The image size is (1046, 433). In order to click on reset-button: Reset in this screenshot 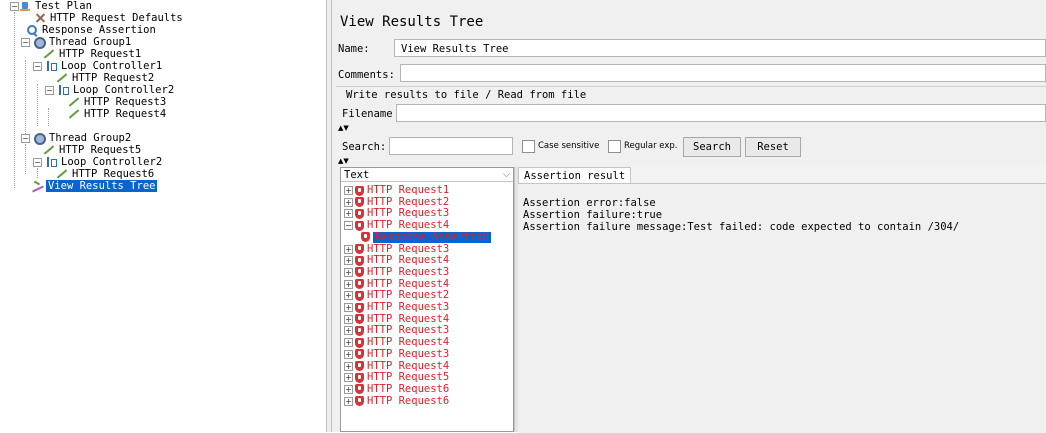, I will do `click(773, 147)`.